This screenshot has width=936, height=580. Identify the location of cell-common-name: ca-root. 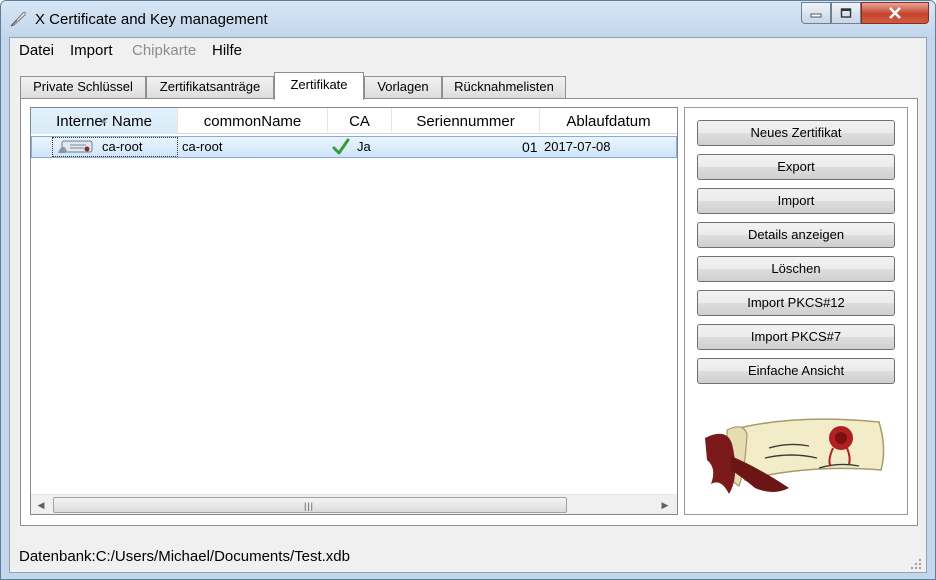
(202, 146).